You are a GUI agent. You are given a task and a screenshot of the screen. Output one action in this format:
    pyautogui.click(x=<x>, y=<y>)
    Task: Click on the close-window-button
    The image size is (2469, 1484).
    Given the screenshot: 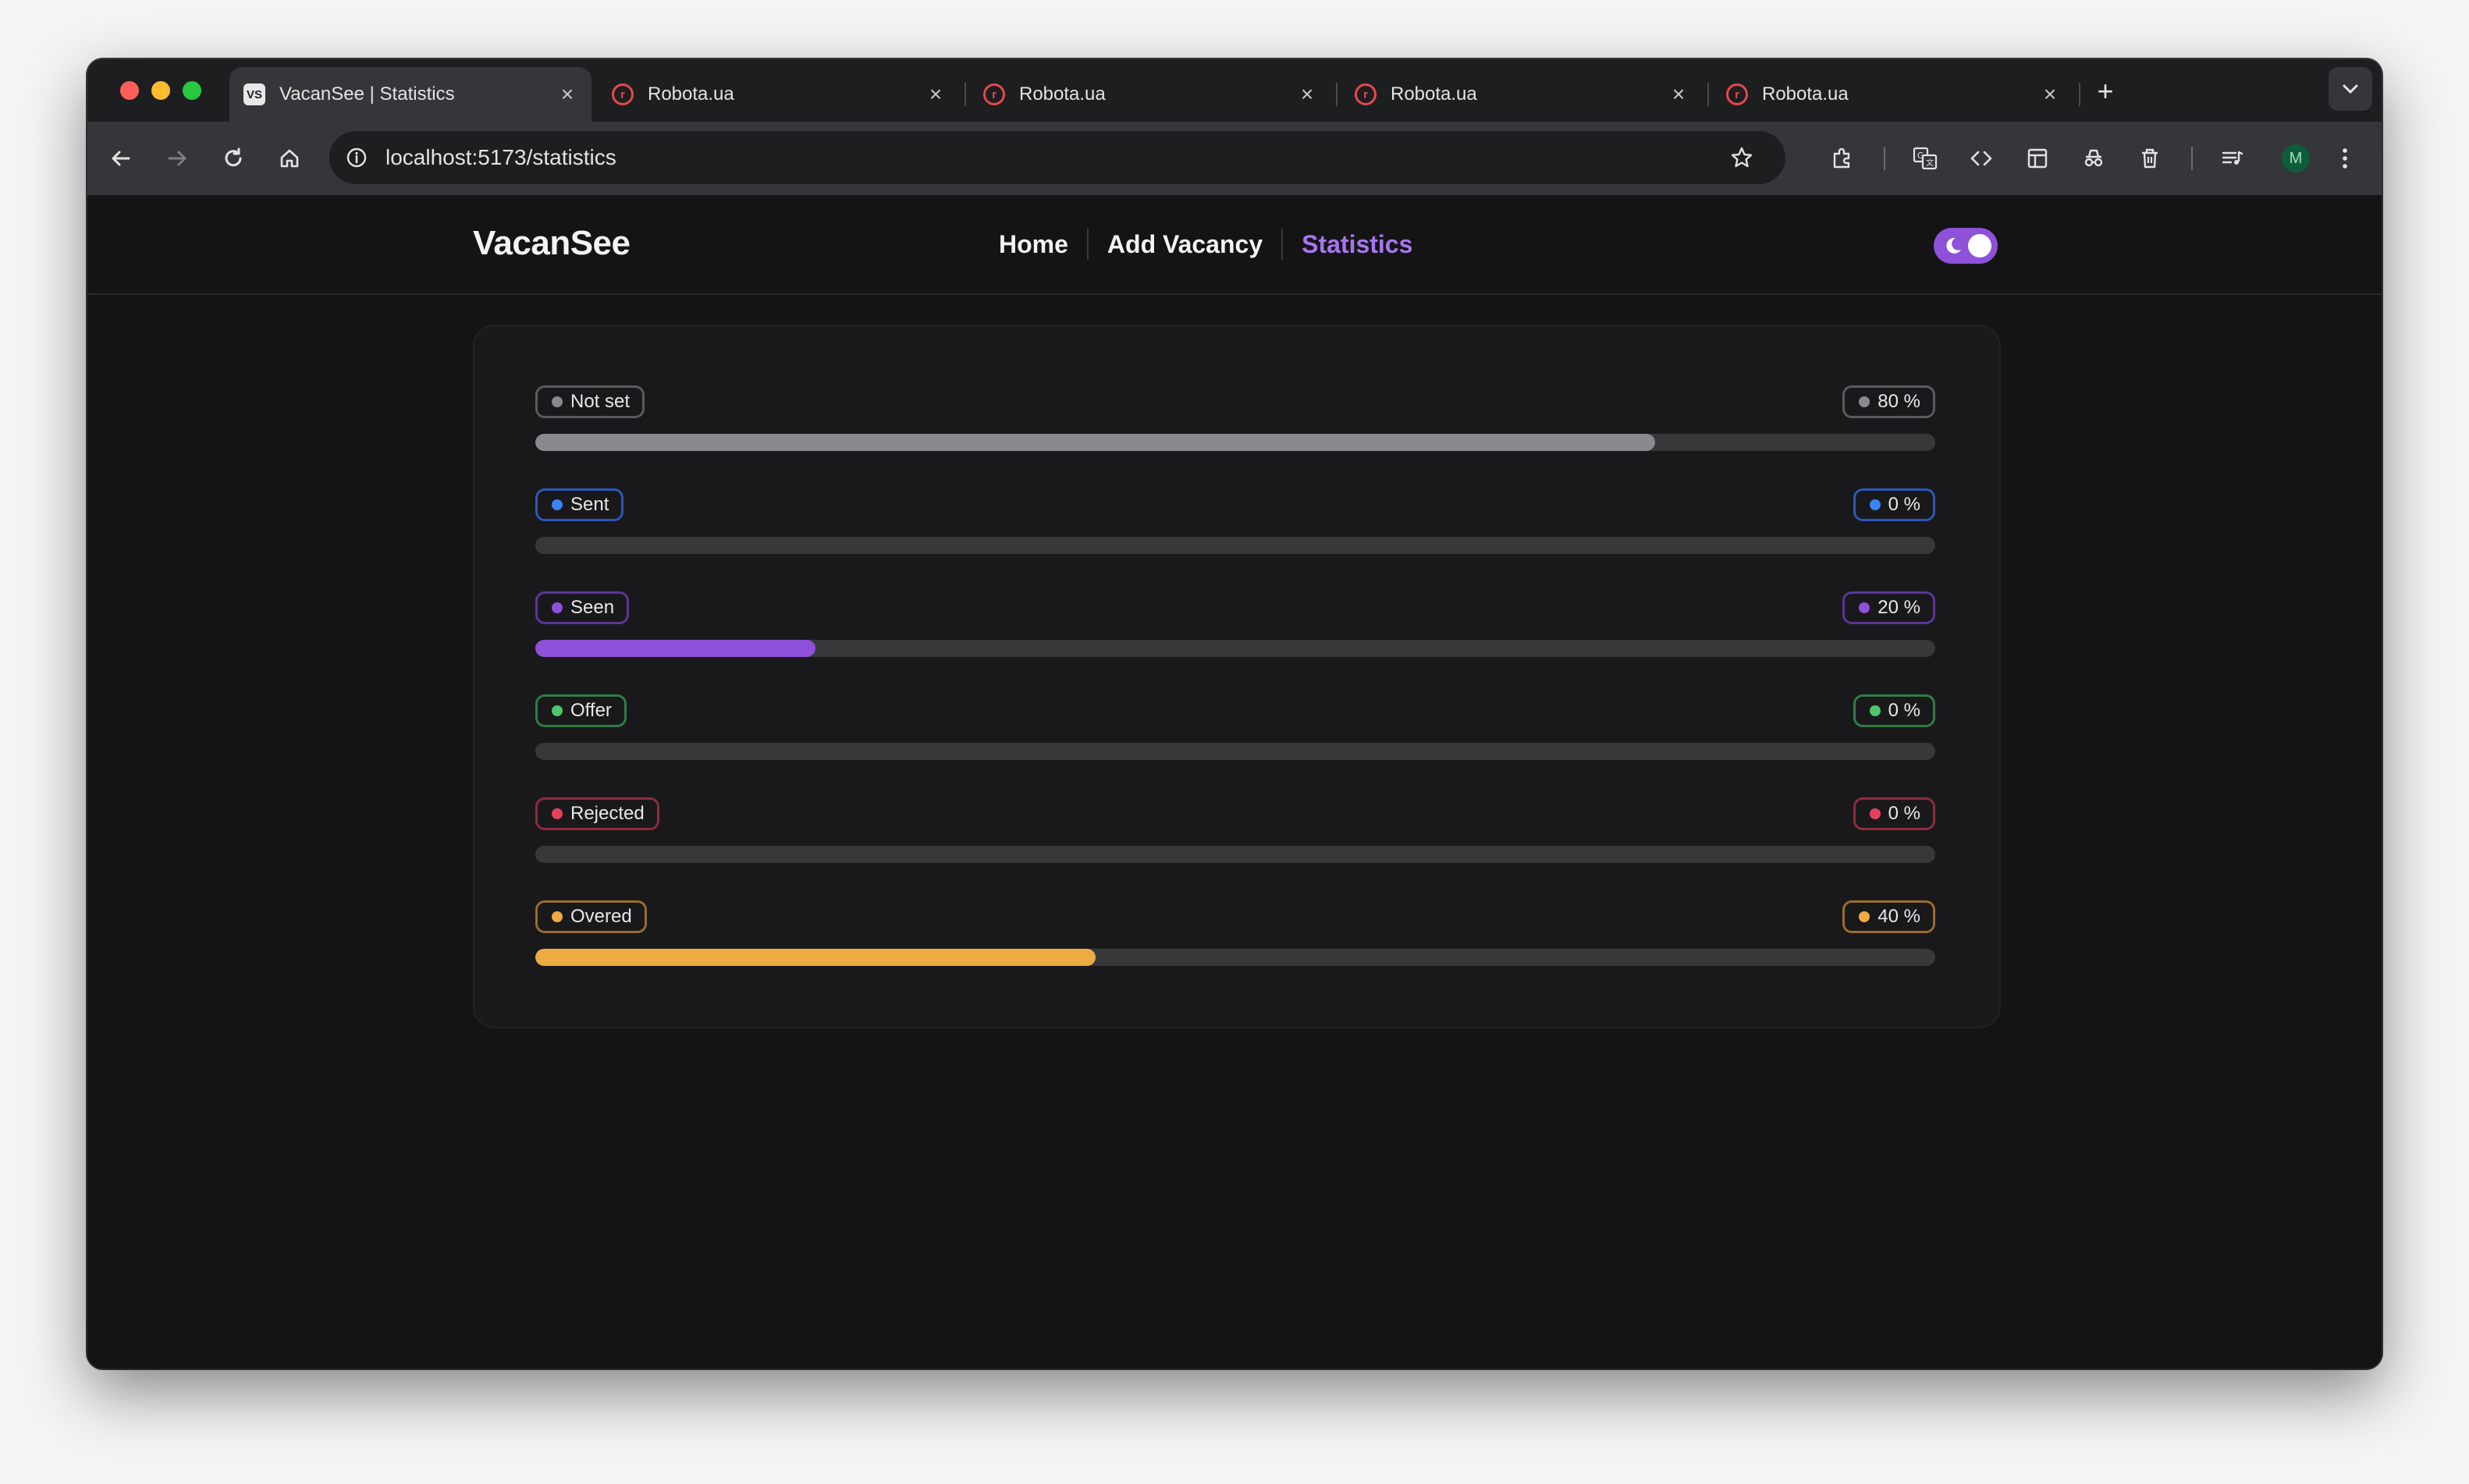 What is the action you would take?
    pyautogui.click(x=129, y=91)
    